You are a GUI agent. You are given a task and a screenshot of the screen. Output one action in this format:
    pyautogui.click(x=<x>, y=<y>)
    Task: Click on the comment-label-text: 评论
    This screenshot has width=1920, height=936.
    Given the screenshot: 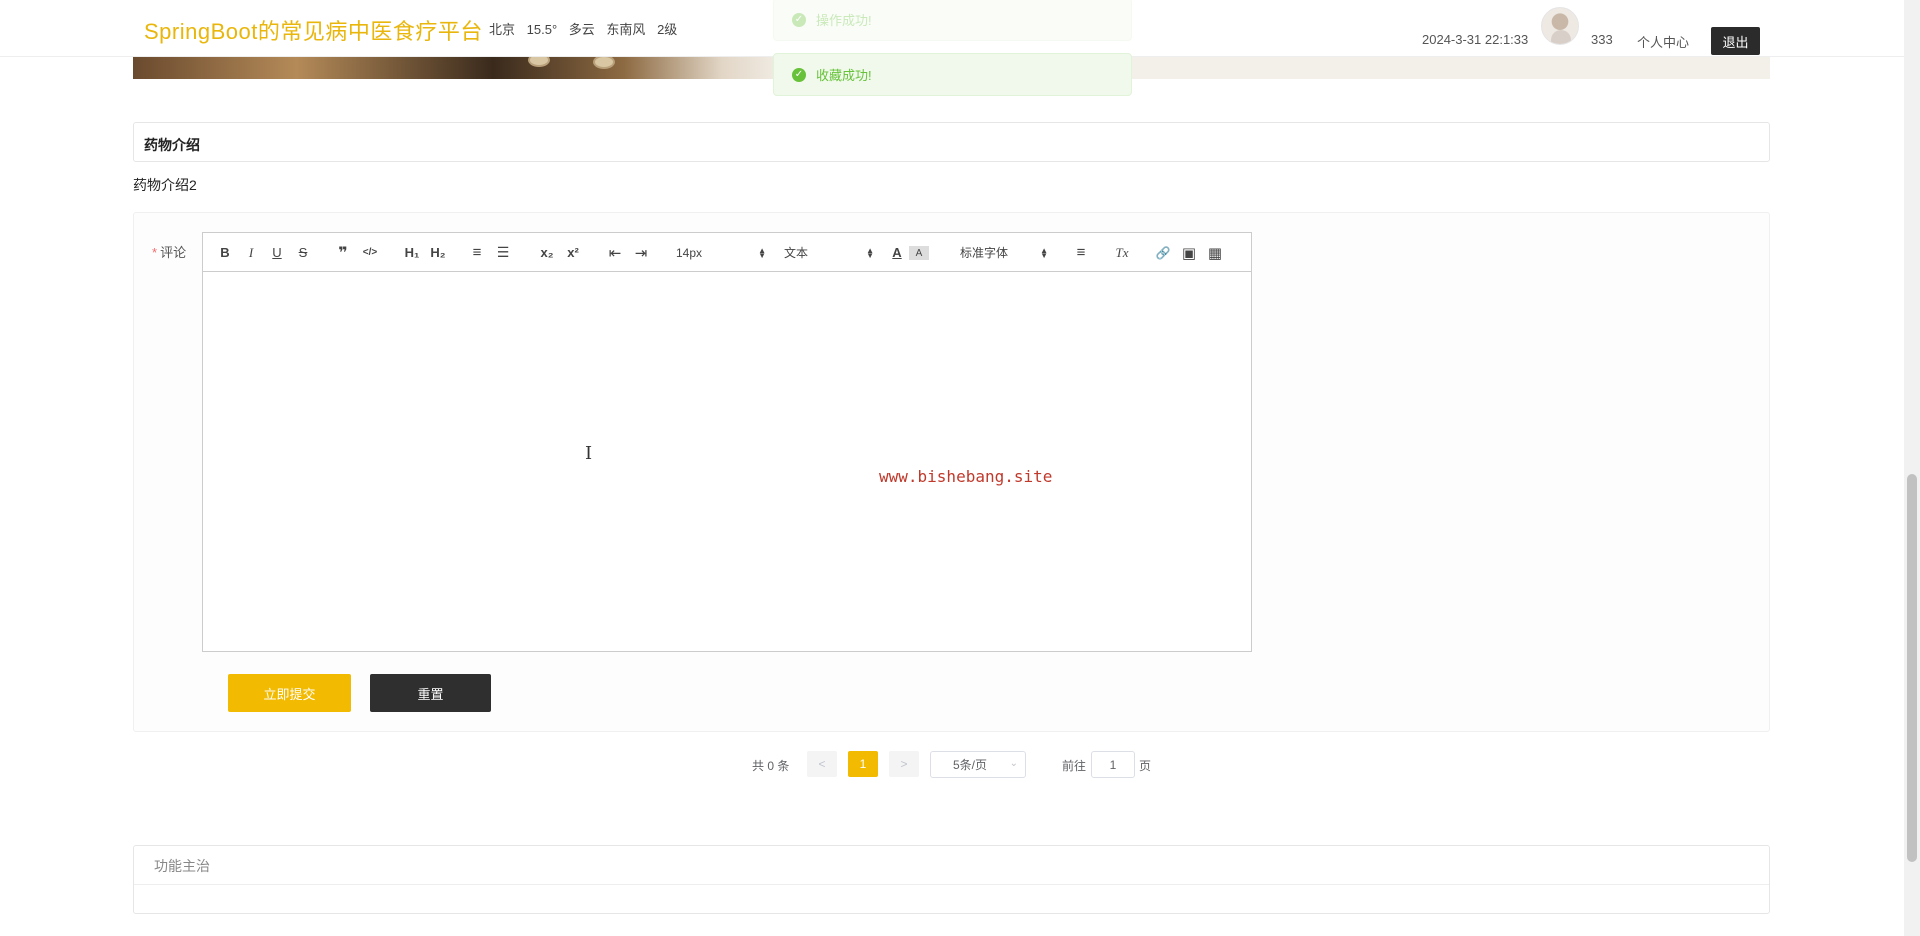 What is the action you would take?
    pyautogui.click(x=173, y=252)
    